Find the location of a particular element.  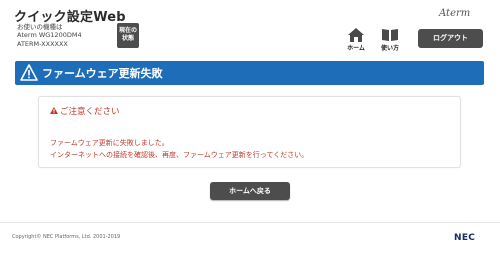

copyright-text: Copyright© NEC Platforms, Ltd. 2001-2019 is located at coordinates (66, 237).